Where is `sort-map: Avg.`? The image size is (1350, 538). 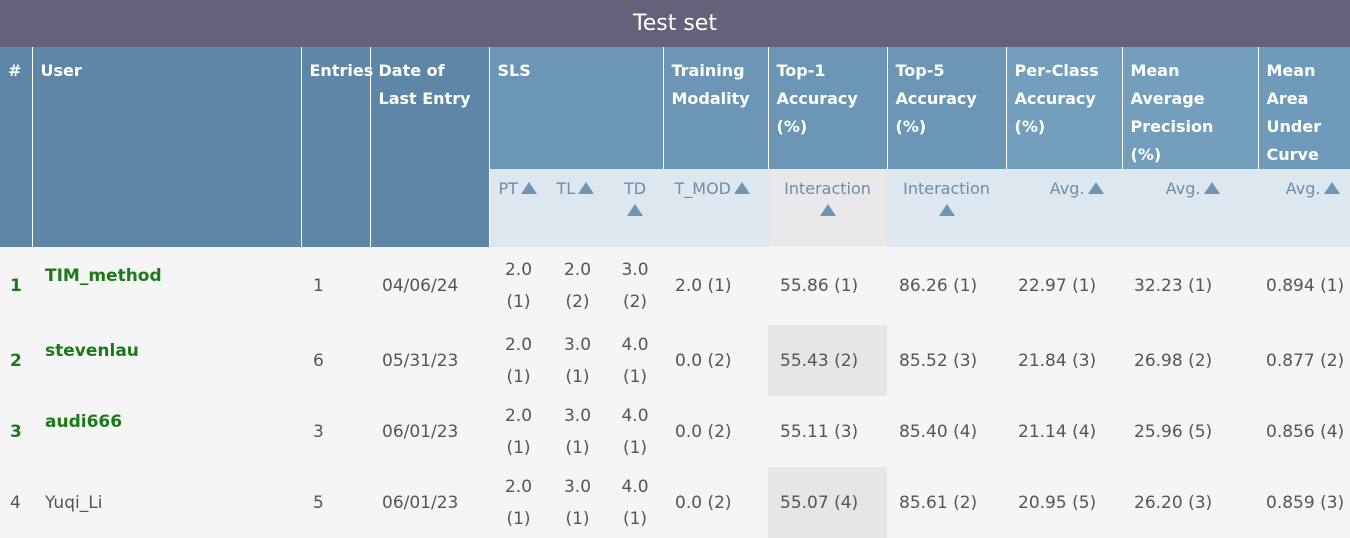
sort-map: Avg. is located at coordinates (1190, 208).